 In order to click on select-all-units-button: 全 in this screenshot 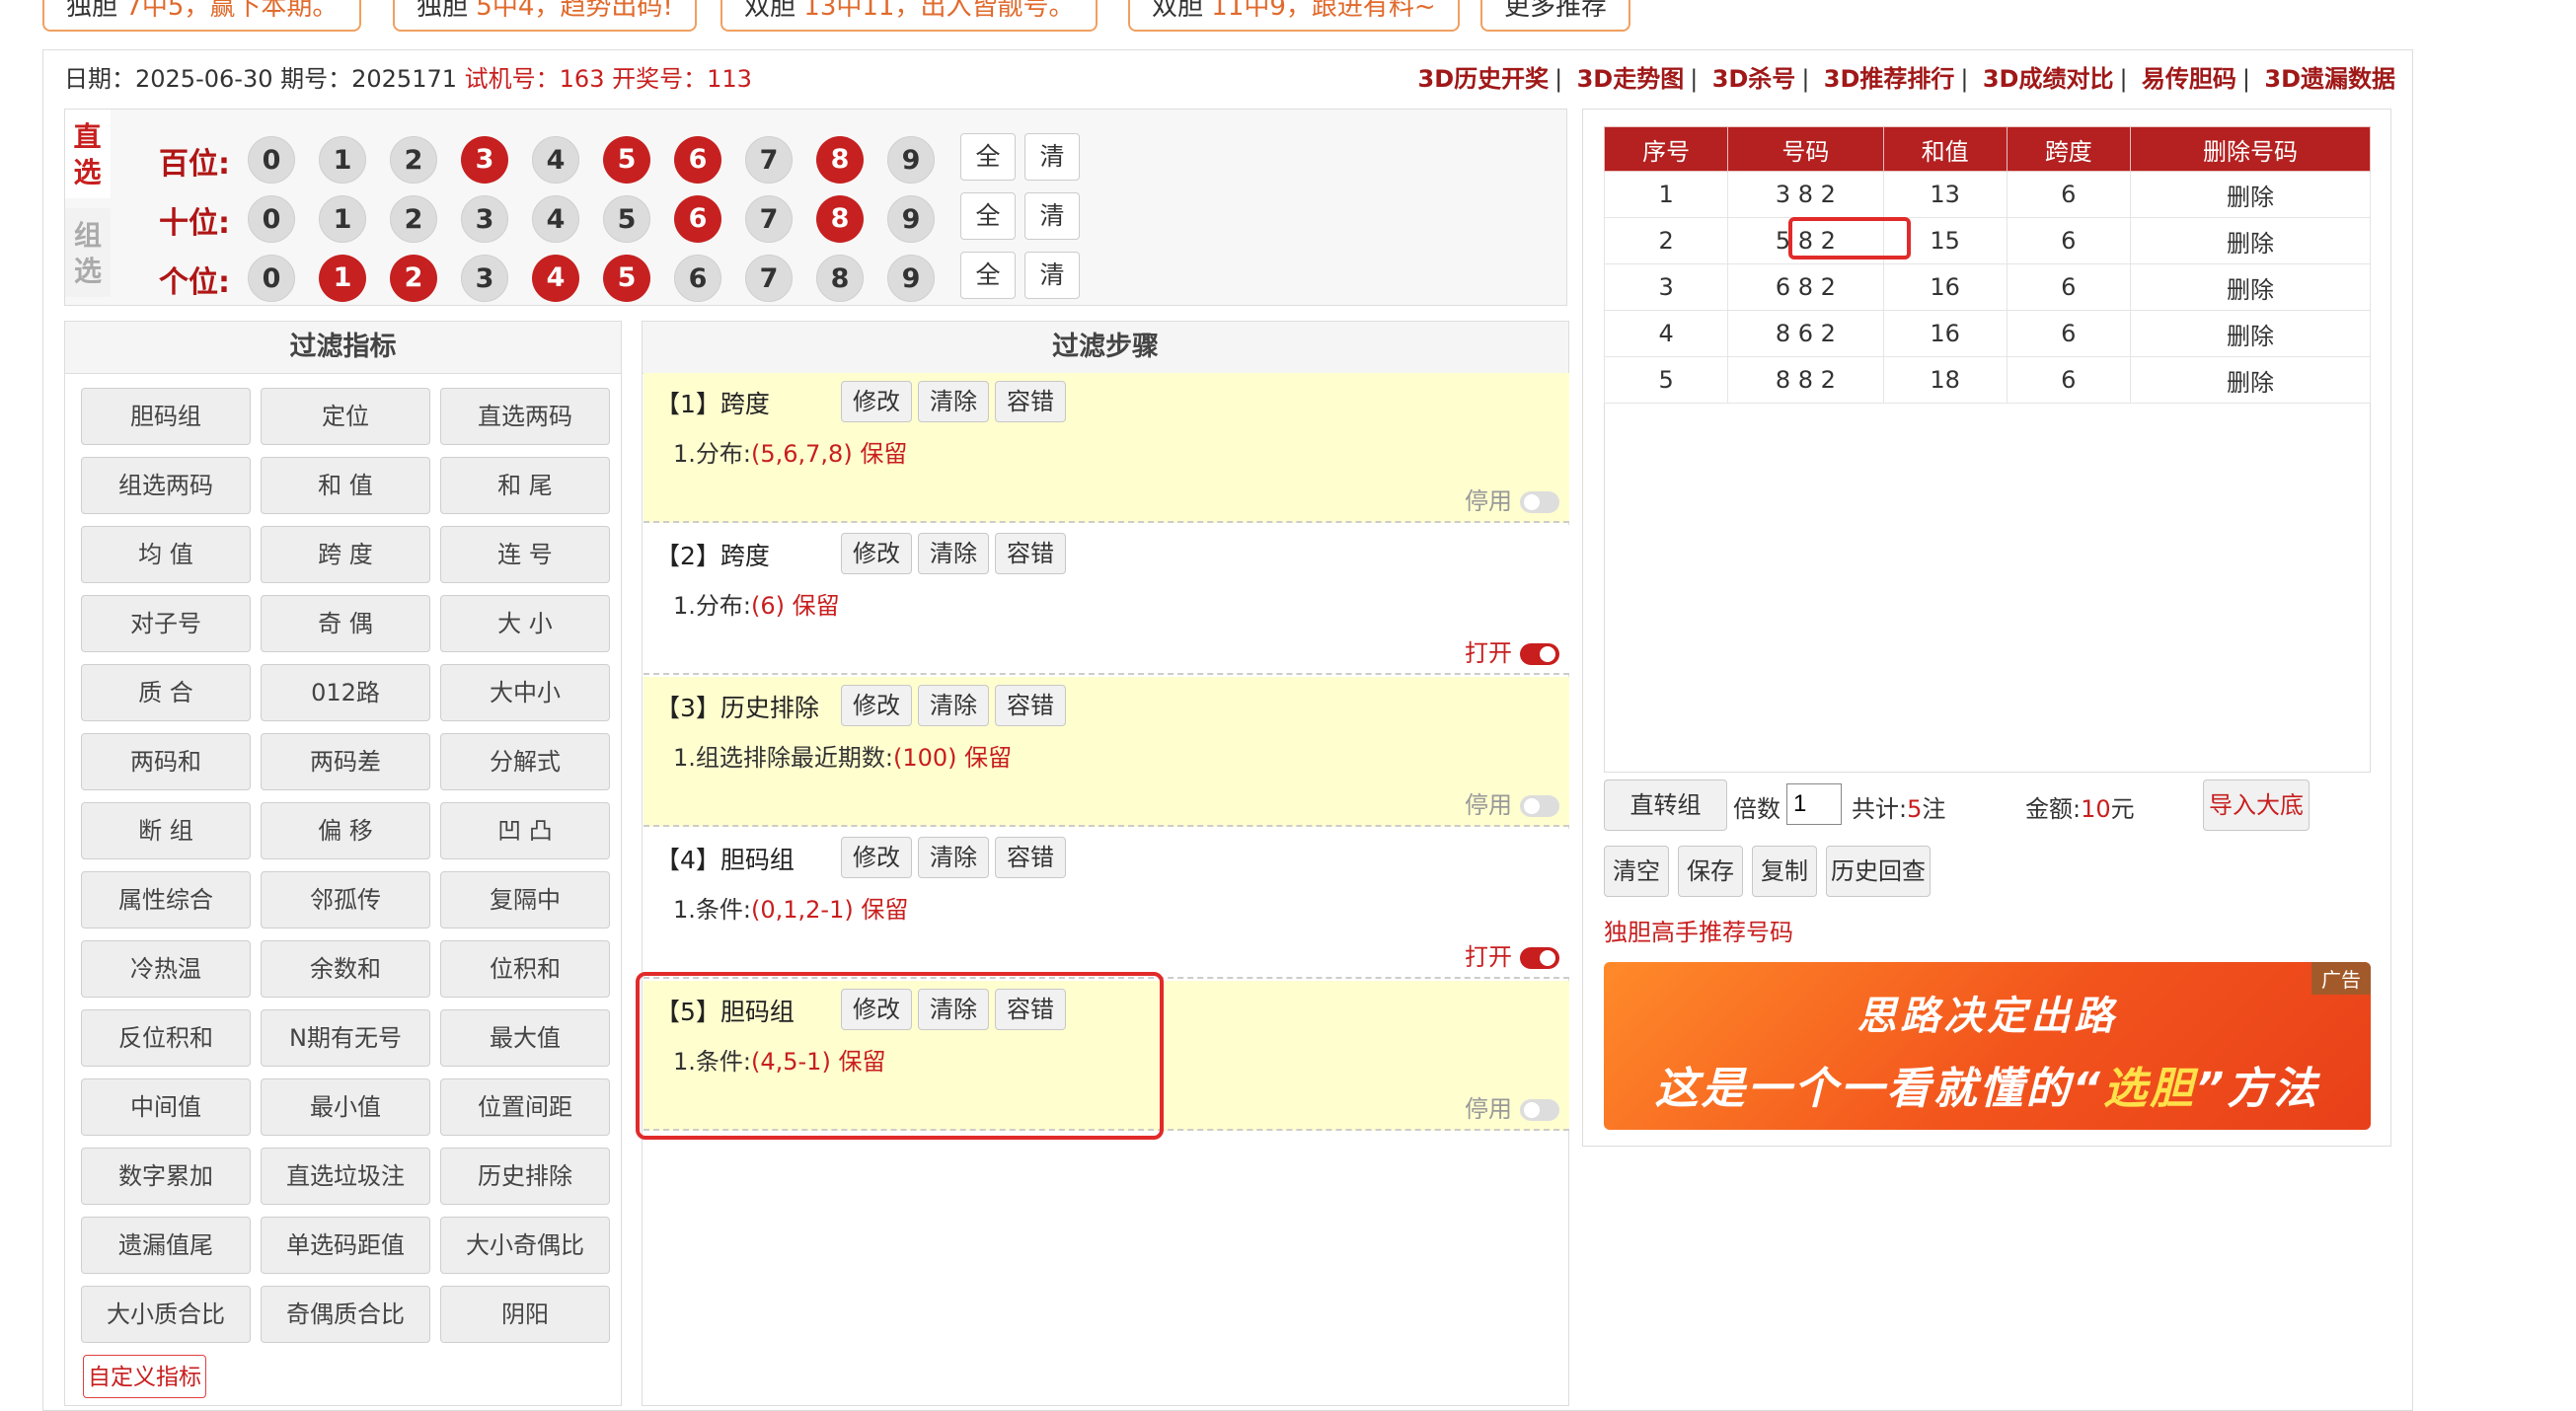, I will do `click(988, 275)`.